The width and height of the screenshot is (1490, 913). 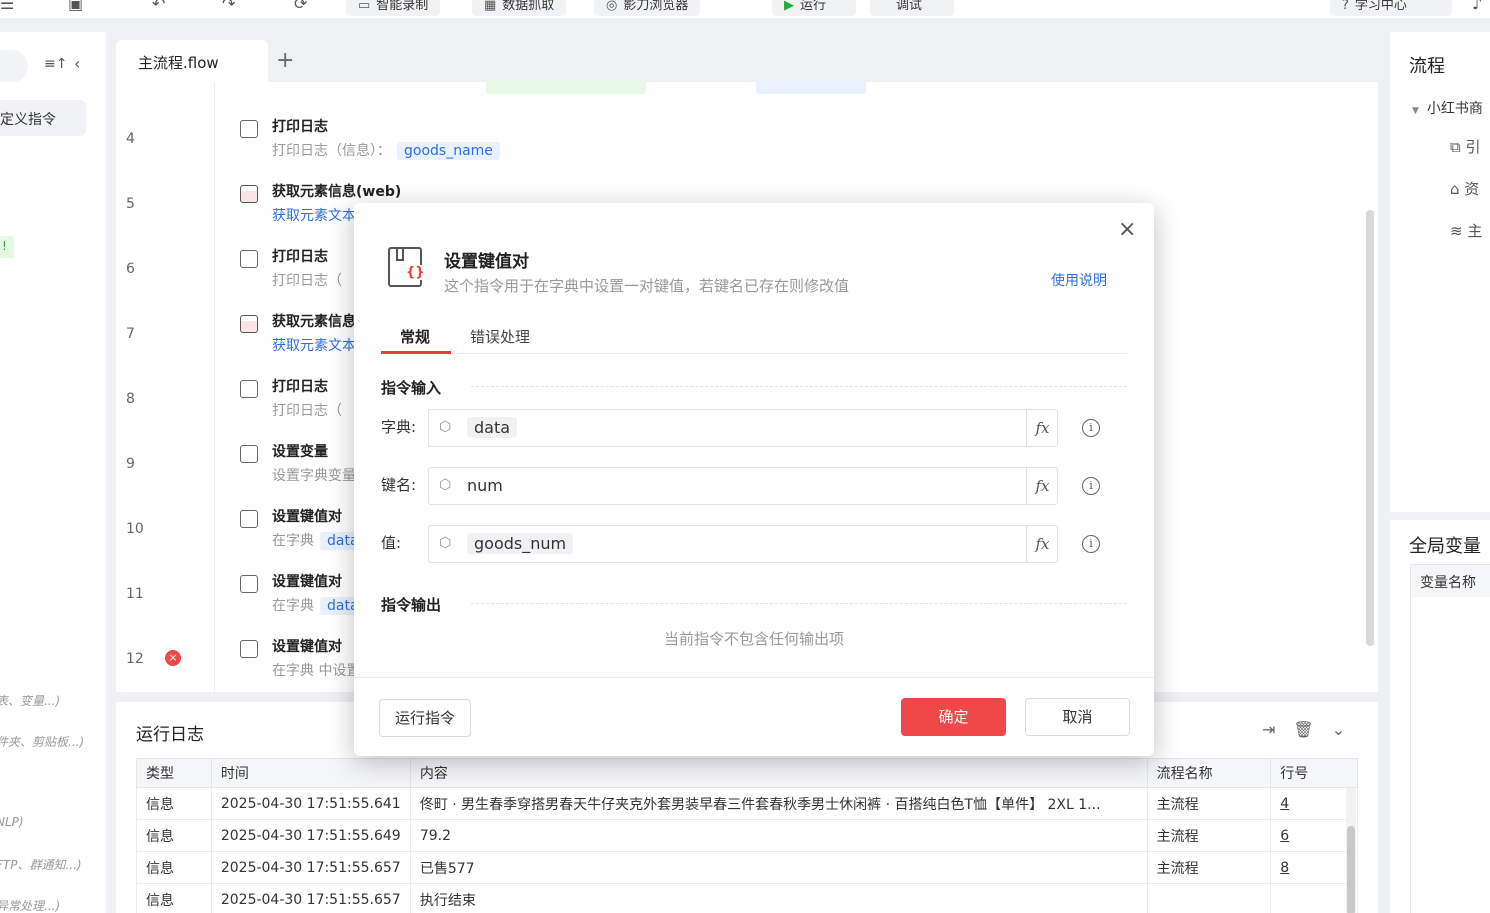 What do you see at coordinates (310, 898) in the screenshot?
I see `log-time: 2025-04-30 17:51:55.657` at bounding box center [310, 898].